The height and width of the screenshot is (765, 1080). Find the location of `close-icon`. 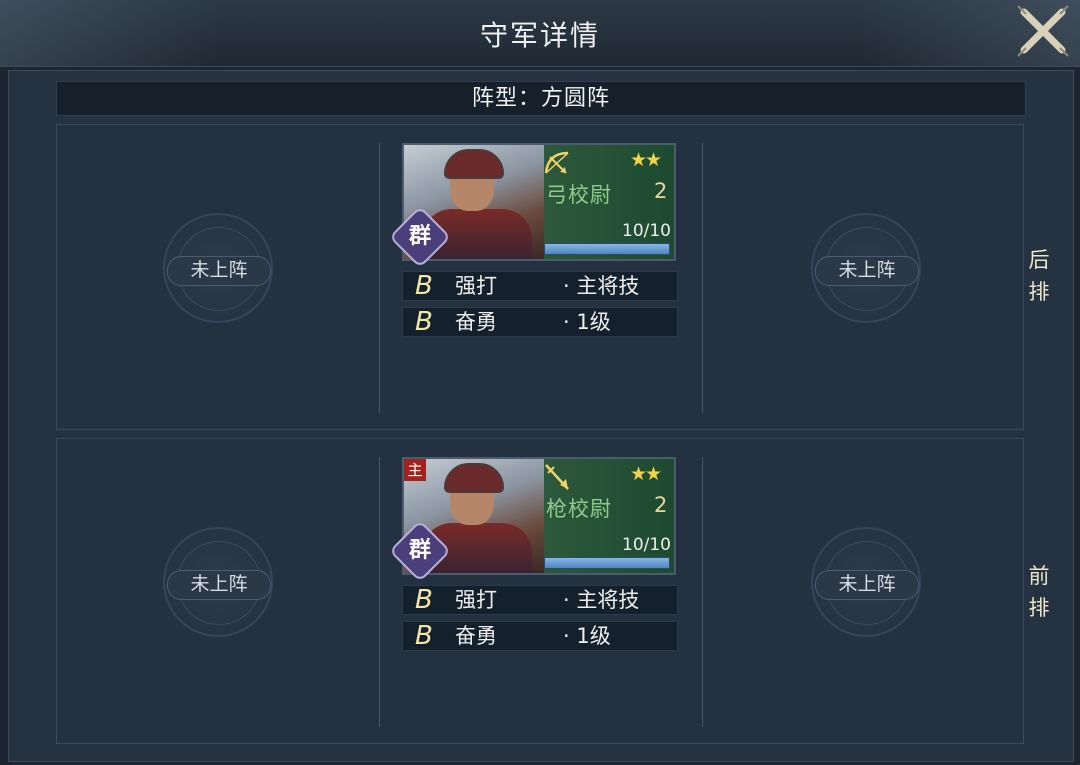

close-icon is located at coordinates (1043, 31).